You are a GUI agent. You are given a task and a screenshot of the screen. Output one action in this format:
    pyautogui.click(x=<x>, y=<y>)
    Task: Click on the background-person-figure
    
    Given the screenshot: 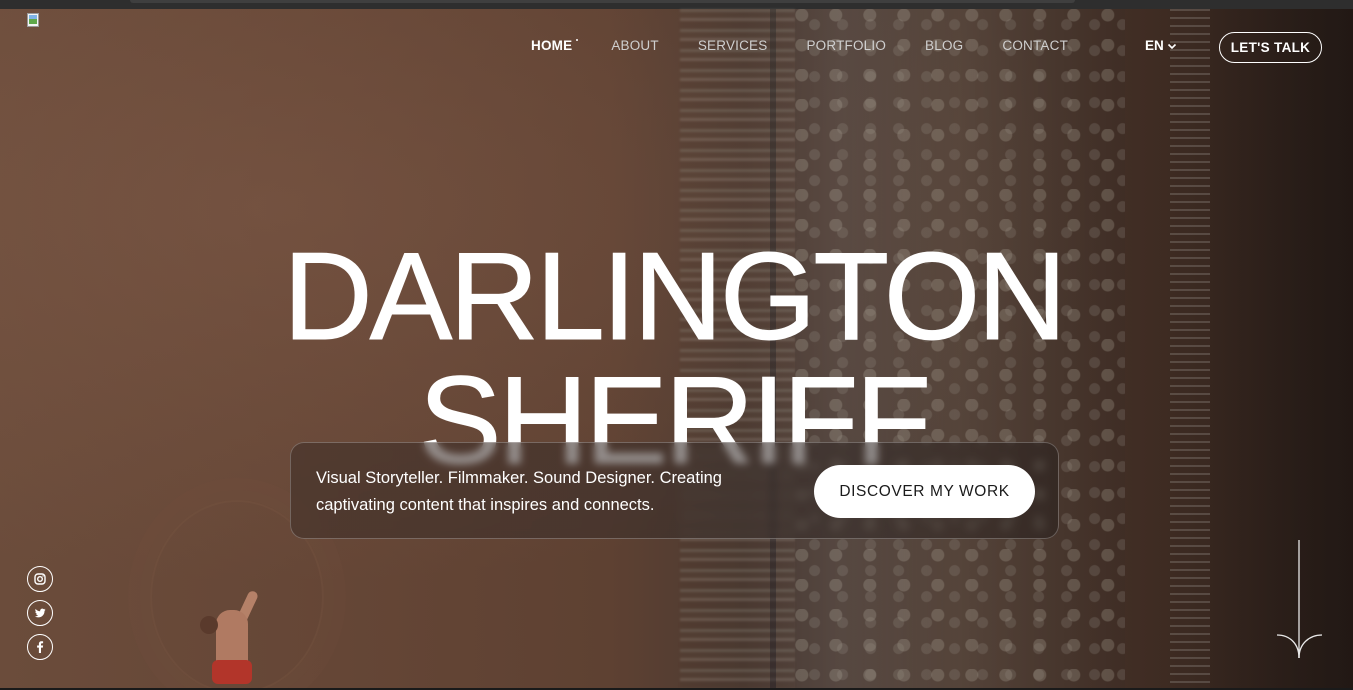 What is the action you would take?
    pyautogui.click(x=231, y=639)
    